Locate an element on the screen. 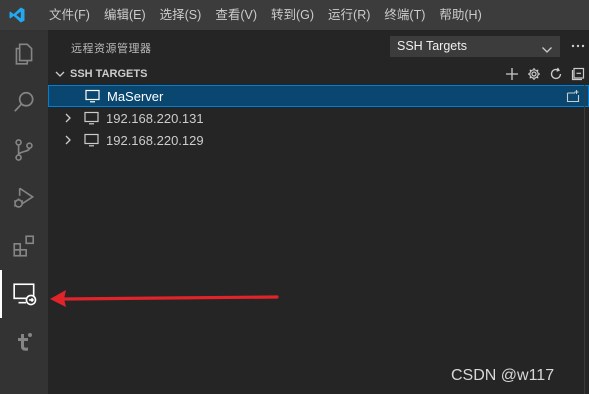 The height and width of the screenshot is (394, 589). ssh-host-label: 192.168.220.129 is located at coordinates (155, 140).